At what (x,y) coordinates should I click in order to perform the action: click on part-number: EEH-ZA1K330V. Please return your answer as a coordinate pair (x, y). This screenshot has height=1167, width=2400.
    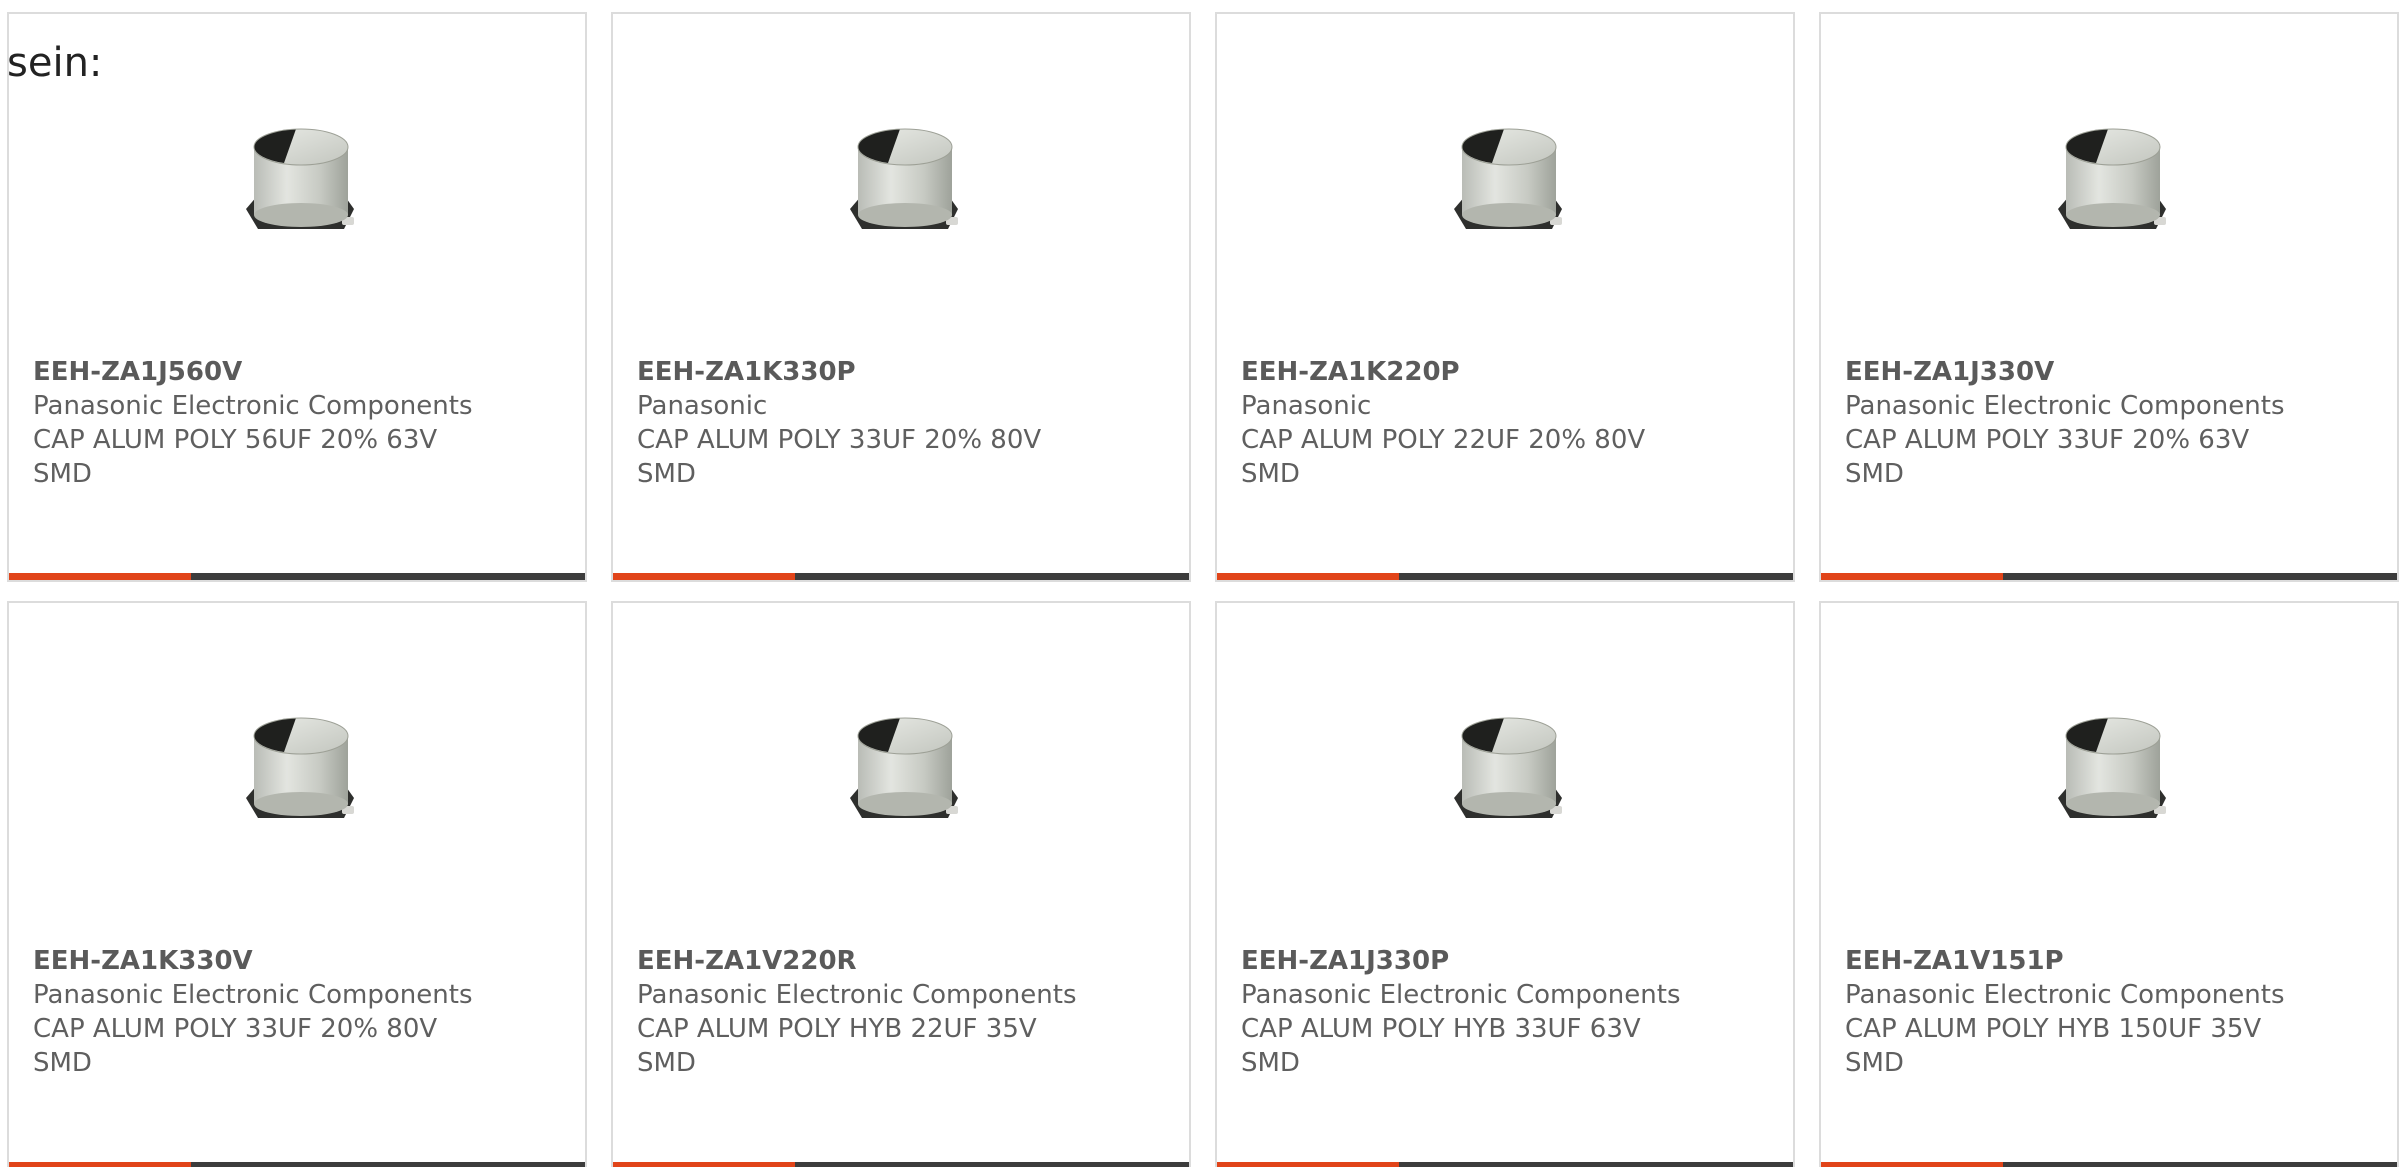
    Looking at the image, I should click on (143, 961).